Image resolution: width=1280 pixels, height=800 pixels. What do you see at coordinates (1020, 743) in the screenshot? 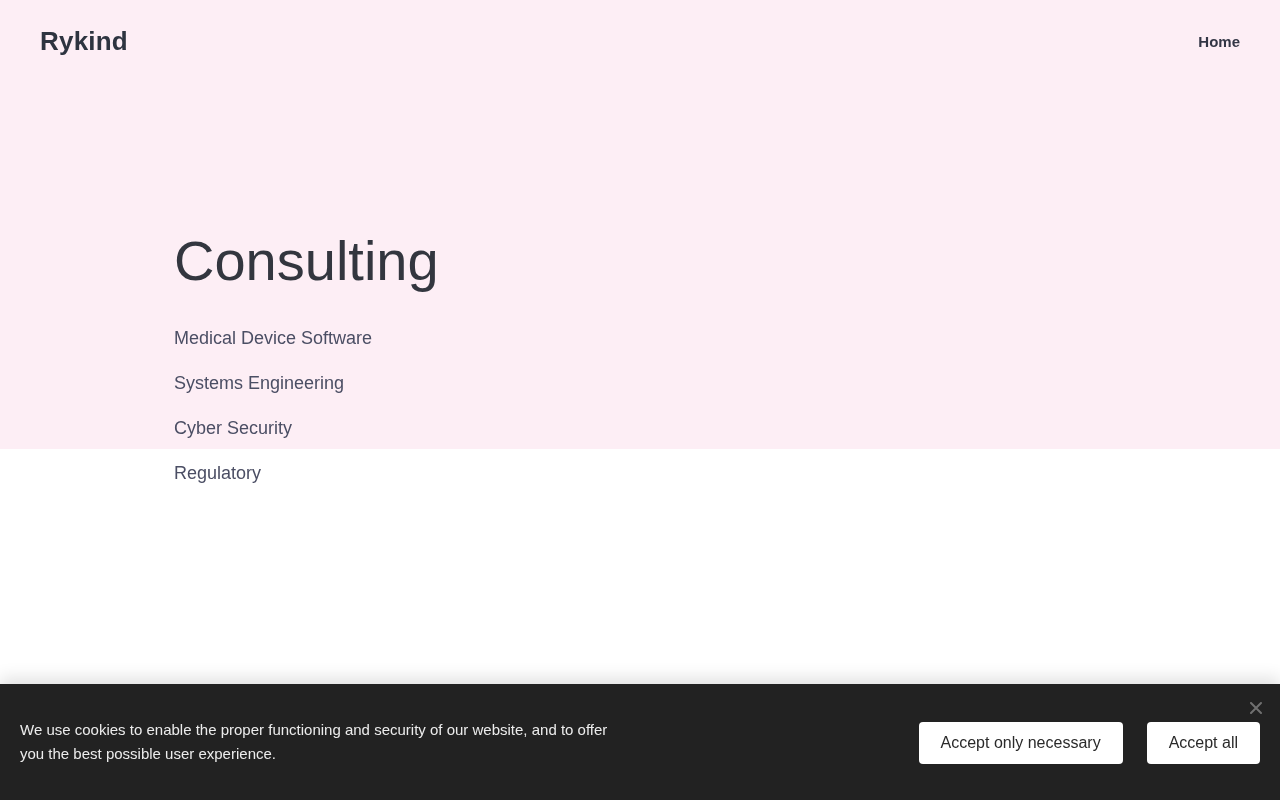
I see `cookie-button: Accept only necessary` at bounding box center [1020, 743].